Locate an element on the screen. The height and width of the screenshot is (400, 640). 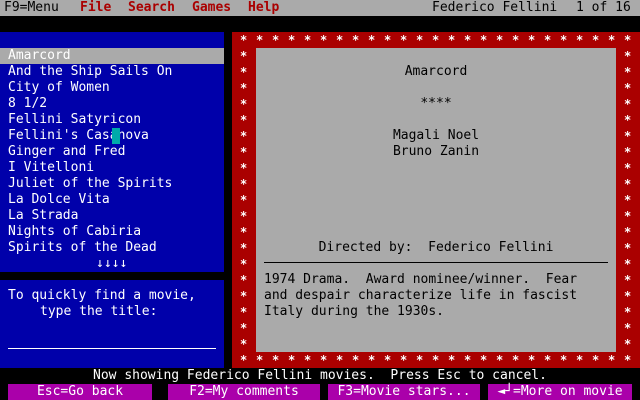
list-item: I Vitelloni is located at coordinates (112, 168).